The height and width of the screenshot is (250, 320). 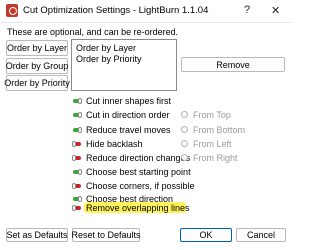 What do you see at coordinates (12, 10) in the screenshot?
I see `lightburn-app-icon` at bounding box center [12, 10].